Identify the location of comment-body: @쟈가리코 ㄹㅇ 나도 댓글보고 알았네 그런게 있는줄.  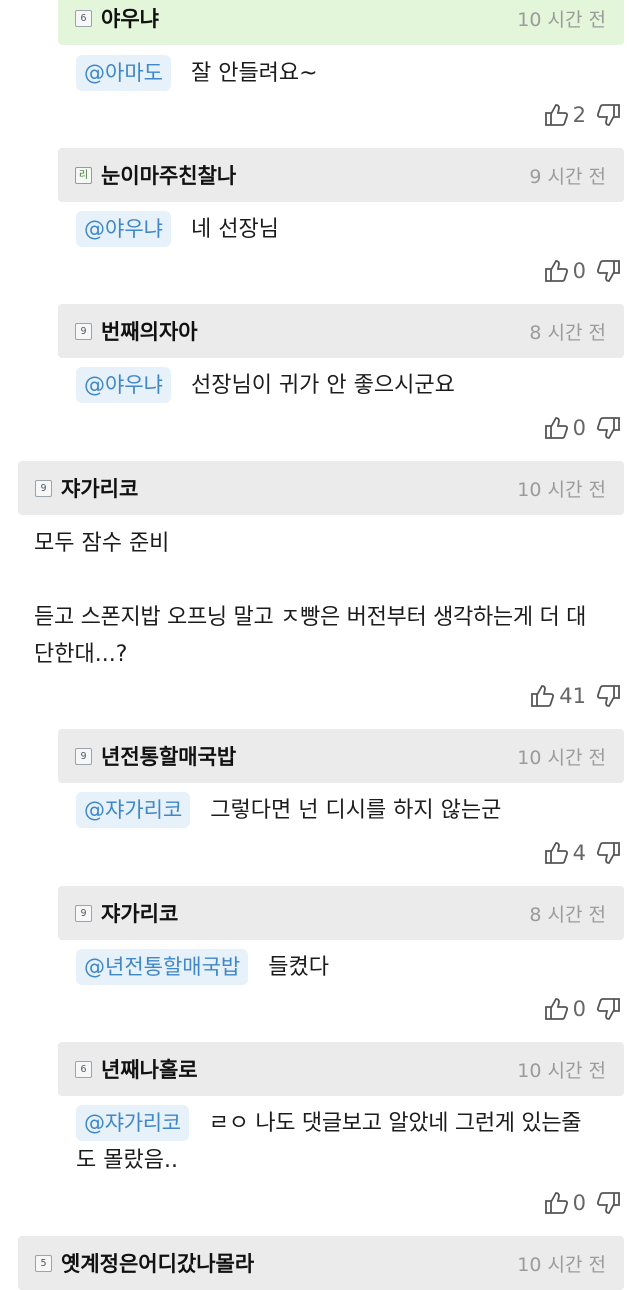
(329, 1123).